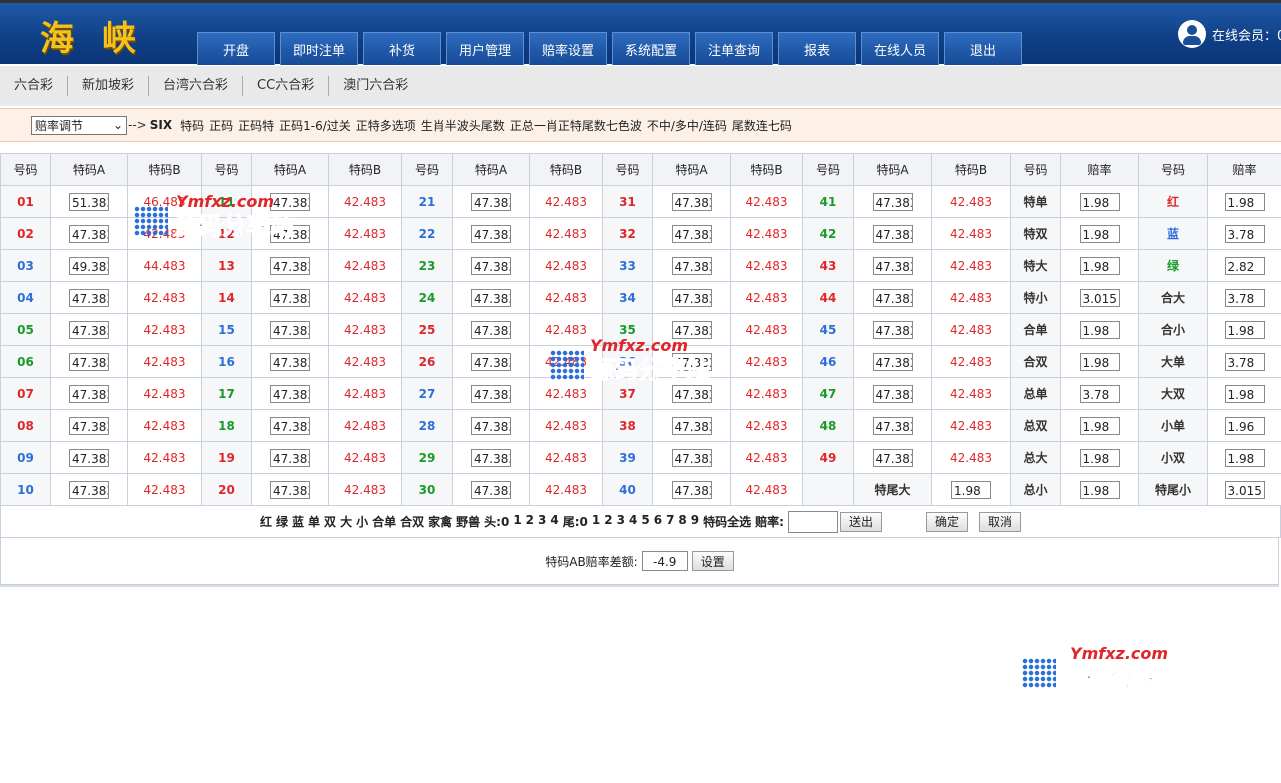 Image resolution: width=1281 pixels, height=783 pixels. Describe the element at coordinates (298, 521) in the screenshot. I see `quick-select-2: 蓝` at that location.